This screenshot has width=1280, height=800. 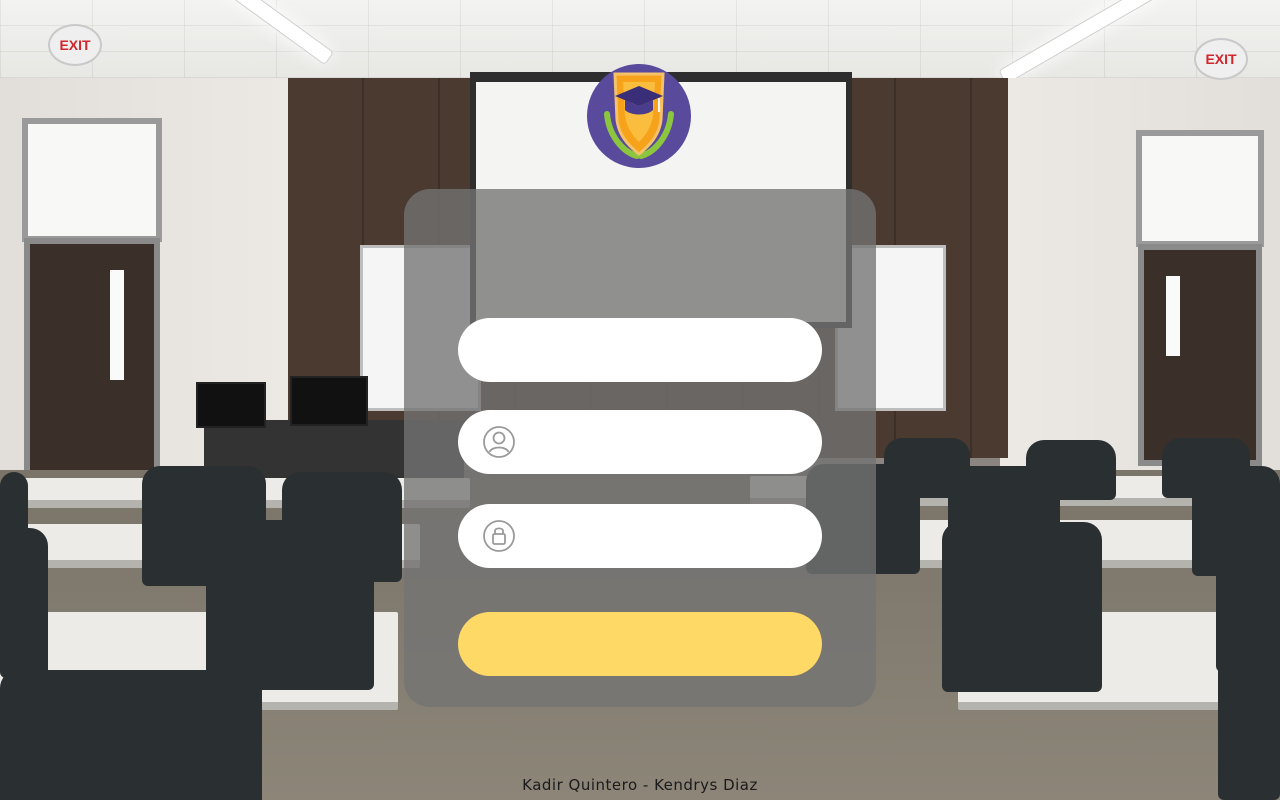 What do you see at coordinates (499, 442) in the screenshot?
I see `user-circle-icon` at bounding box center [499, 442].